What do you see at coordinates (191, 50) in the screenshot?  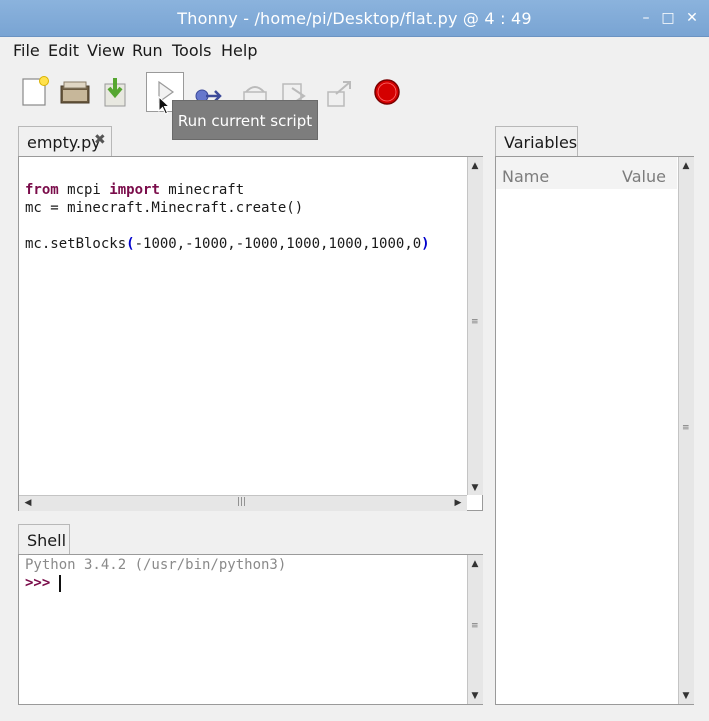 I see `menu-tools: Tools` at bounding box center [191, 50].